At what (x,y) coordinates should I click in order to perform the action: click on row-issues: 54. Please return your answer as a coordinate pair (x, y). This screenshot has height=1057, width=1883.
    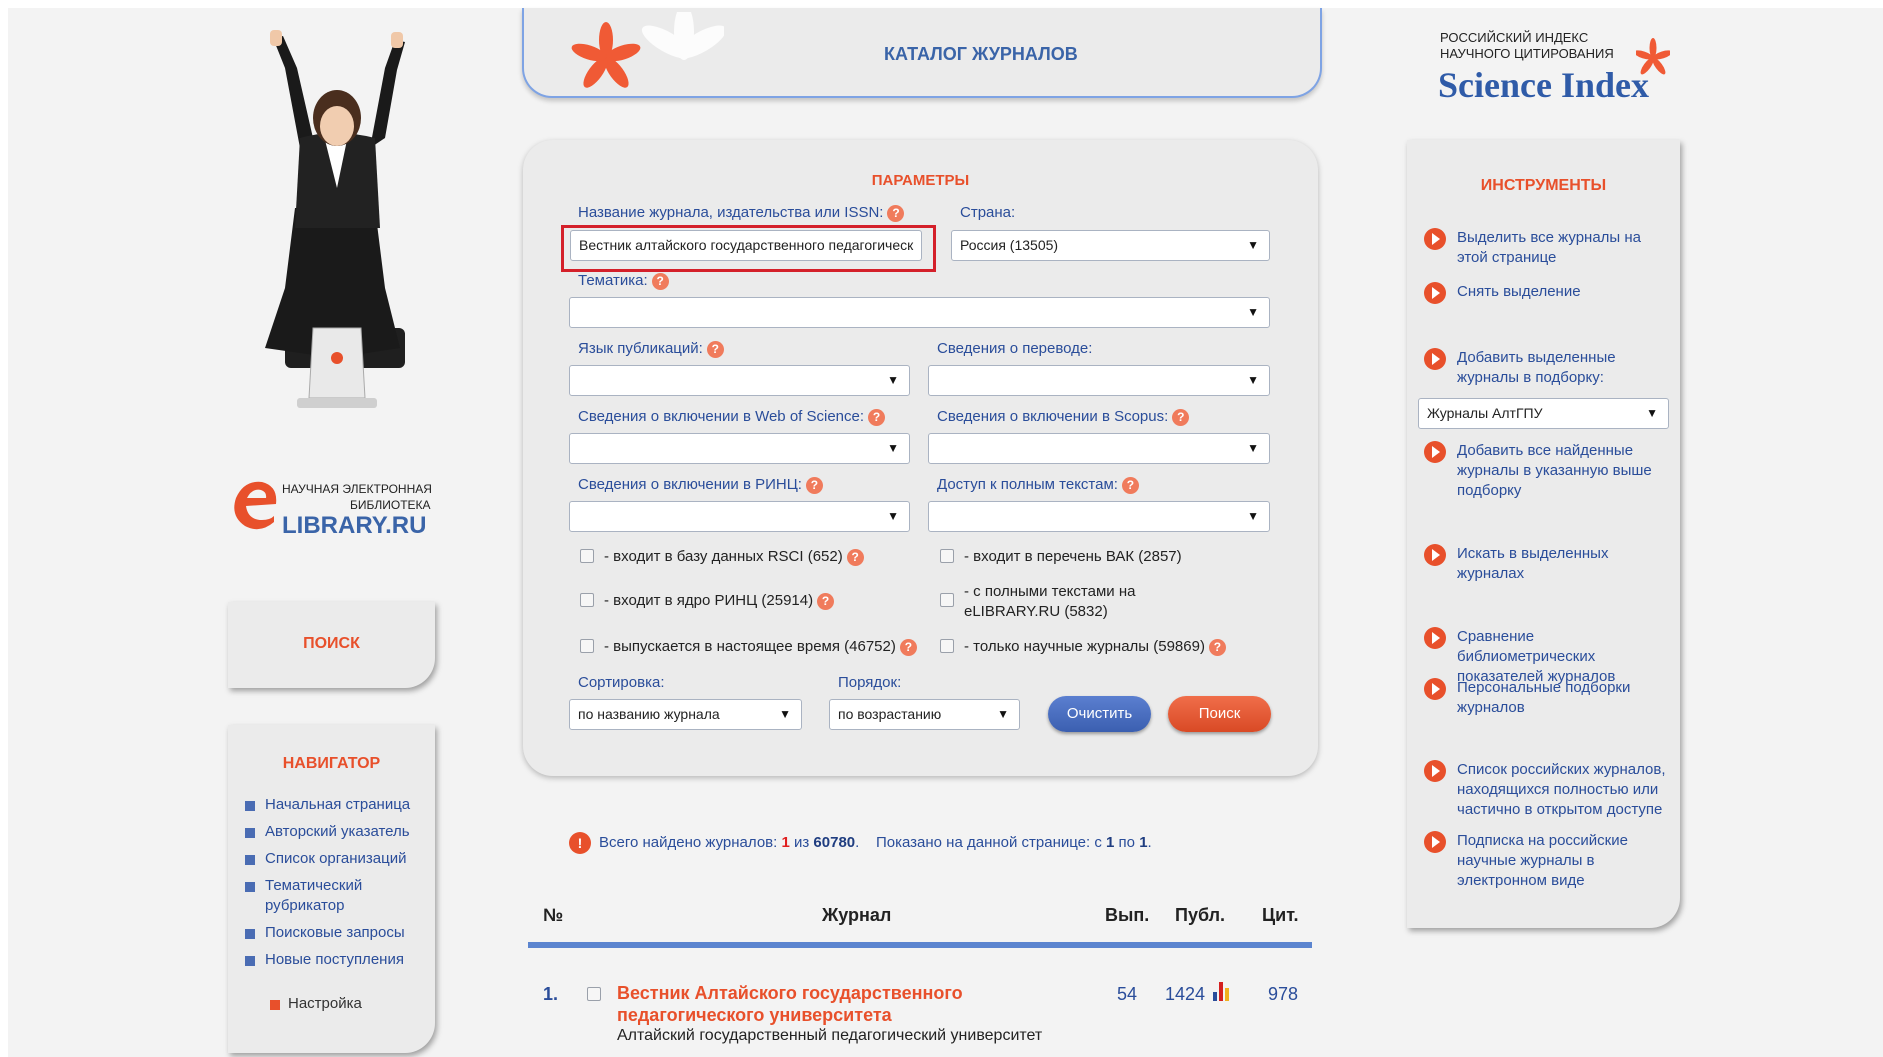
    Looking at the image, I should click on (1127, 994).